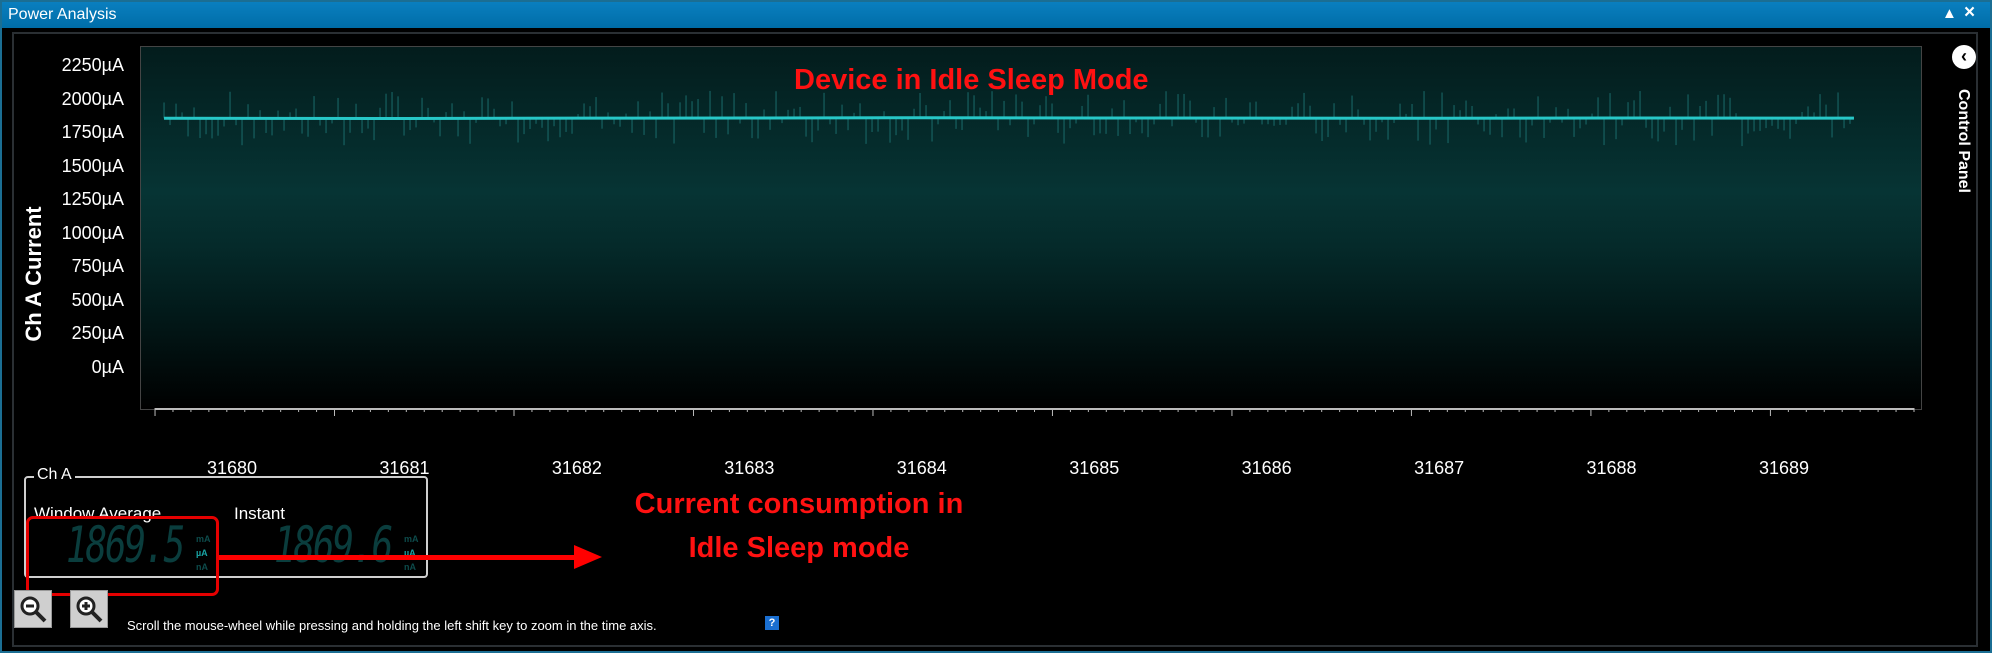 Image resolution: width=1992 pixels, height=653 pixels. Describe the element at coordinates (97, 299) in the screenshot. I see `y-tick-label: 500µA` at that location.